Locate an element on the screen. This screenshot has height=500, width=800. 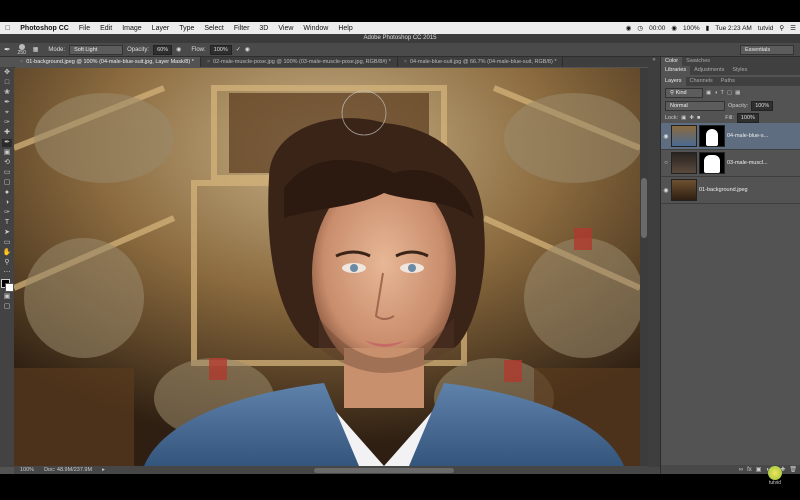
app-menu: Photoshop CC is located at coordinates (44, 28).